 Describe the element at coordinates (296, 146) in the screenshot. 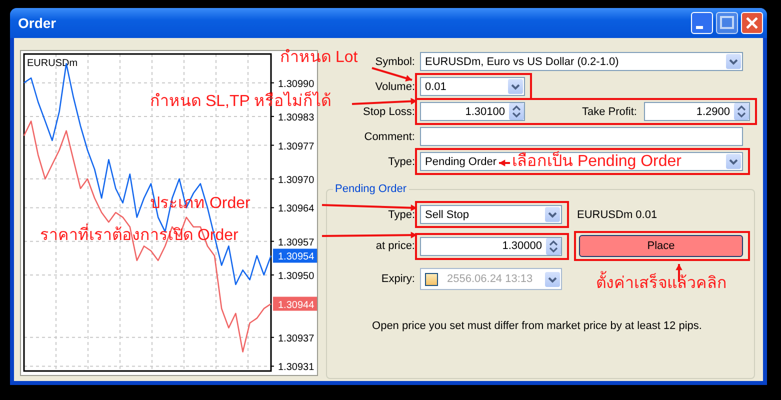

I see `y-tick-label: 1.30977` at that location.